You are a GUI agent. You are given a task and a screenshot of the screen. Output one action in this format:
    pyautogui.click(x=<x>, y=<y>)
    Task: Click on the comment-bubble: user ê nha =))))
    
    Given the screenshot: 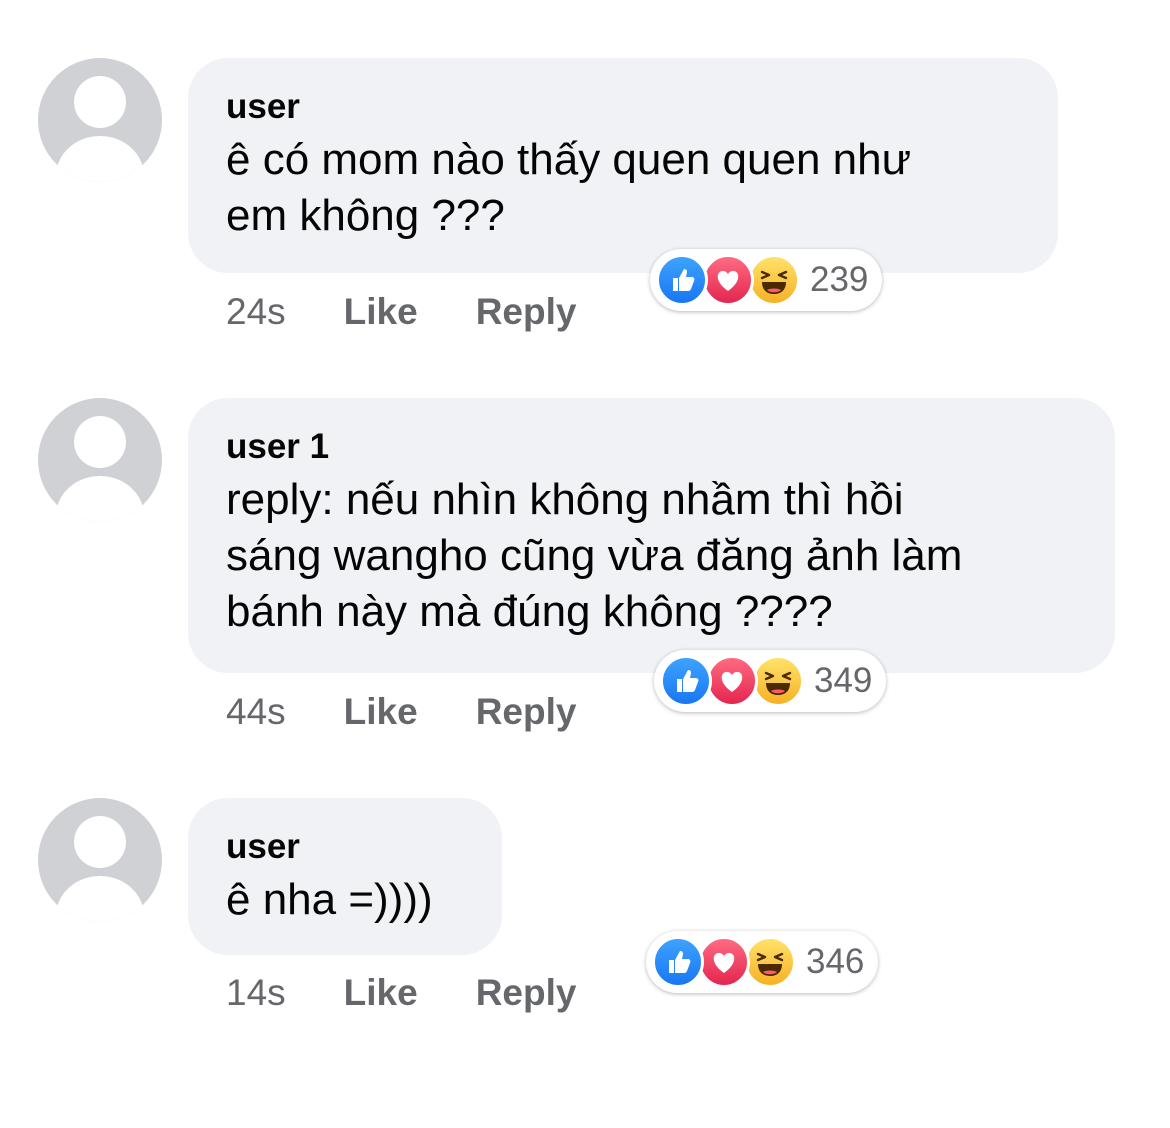 What is the action you would take?
    pyautogui.click(x=345, y=876)
    